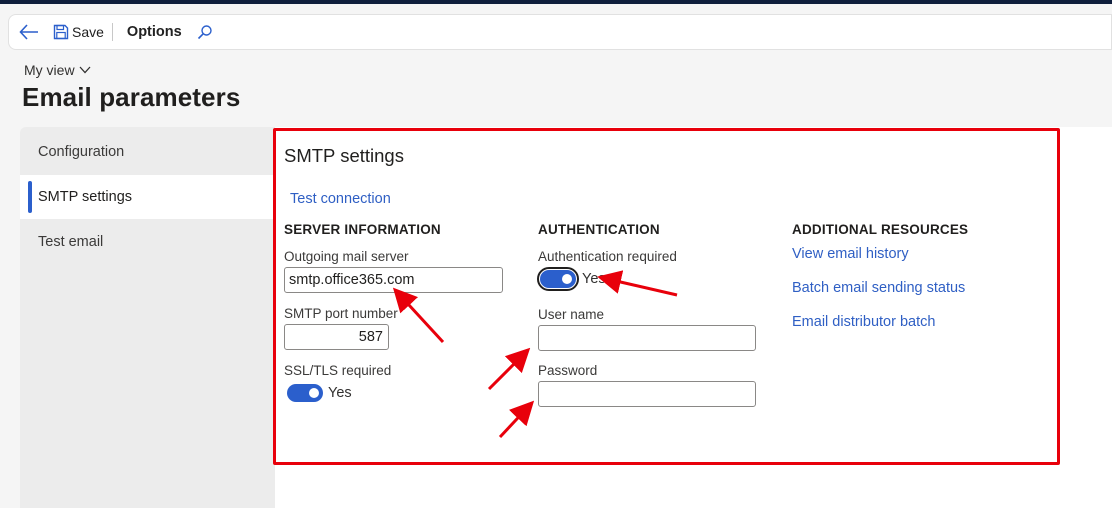  Describe the element at coordinates (571, 314) in the screenshot. I see `user-name-label: User name` at that location.